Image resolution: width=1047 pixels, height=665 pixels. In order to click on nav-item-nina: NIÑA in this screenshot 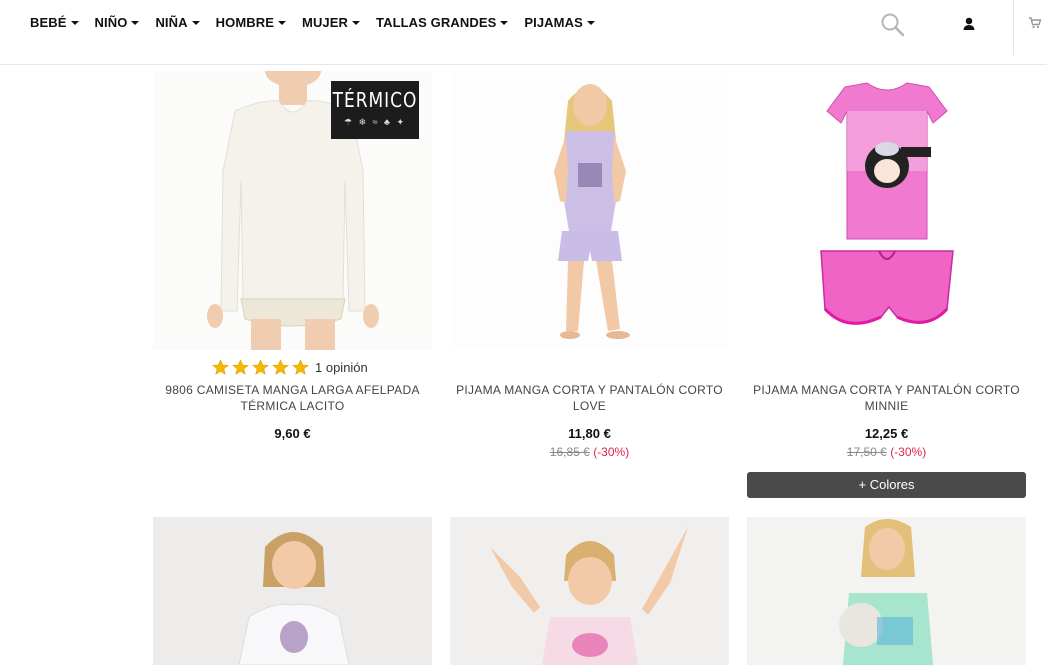, I will do `click(177, 22)`.